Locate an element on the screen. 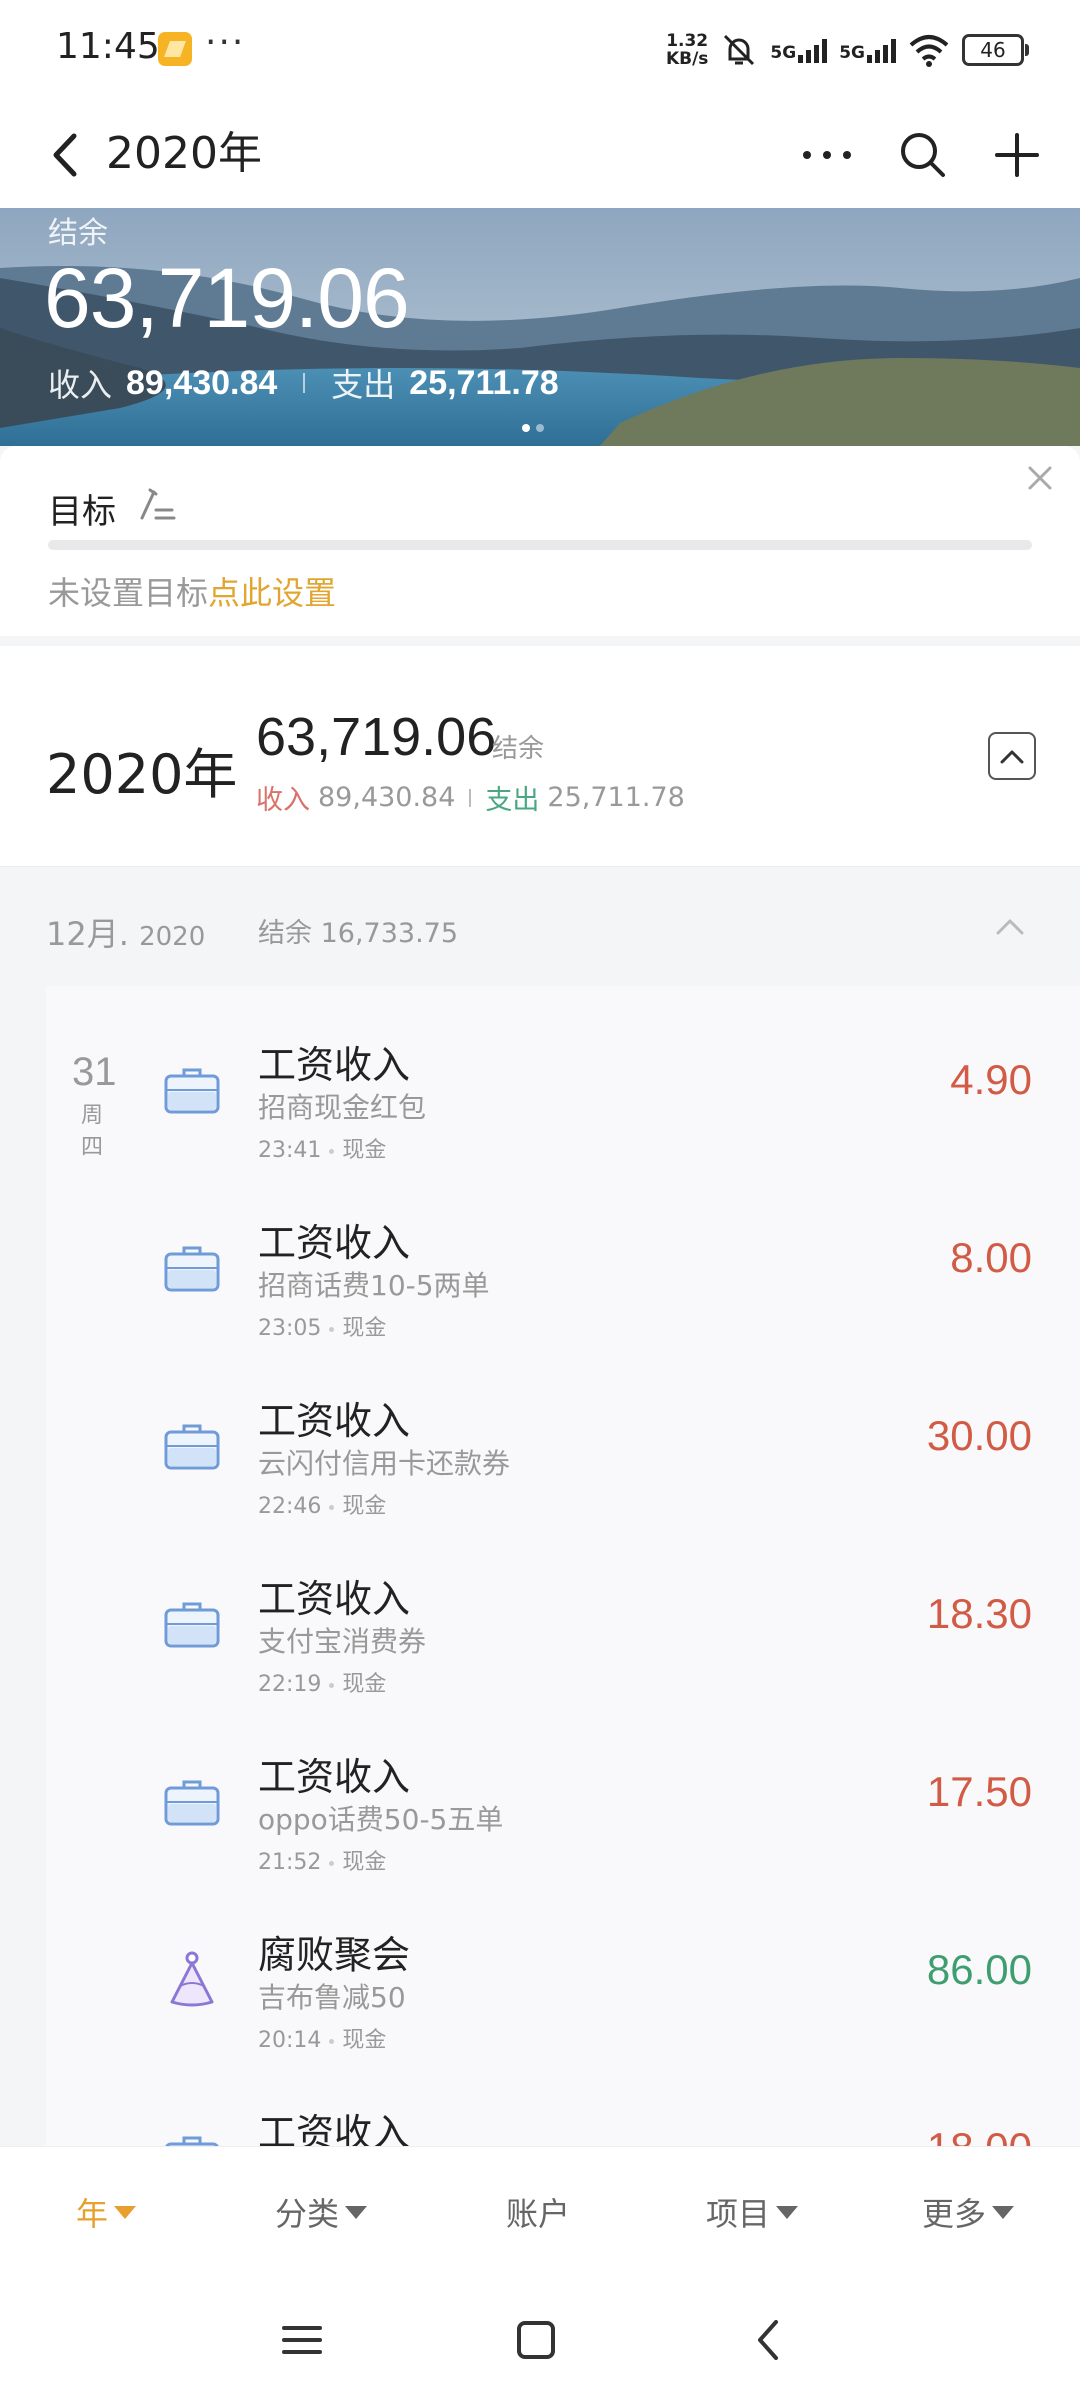  transaction-amount: 8.00 is located at coordinates (991, 1257).